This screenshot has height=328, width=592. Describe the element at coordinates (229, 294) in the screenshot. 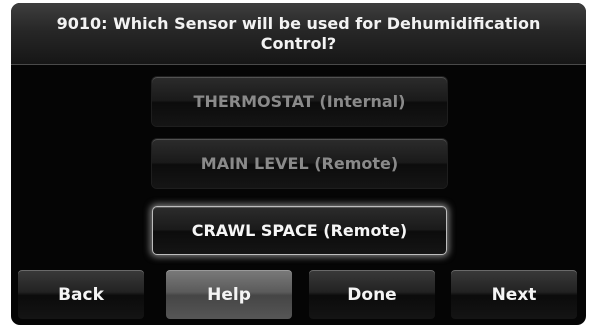

I see `help-button: Help` at that location.